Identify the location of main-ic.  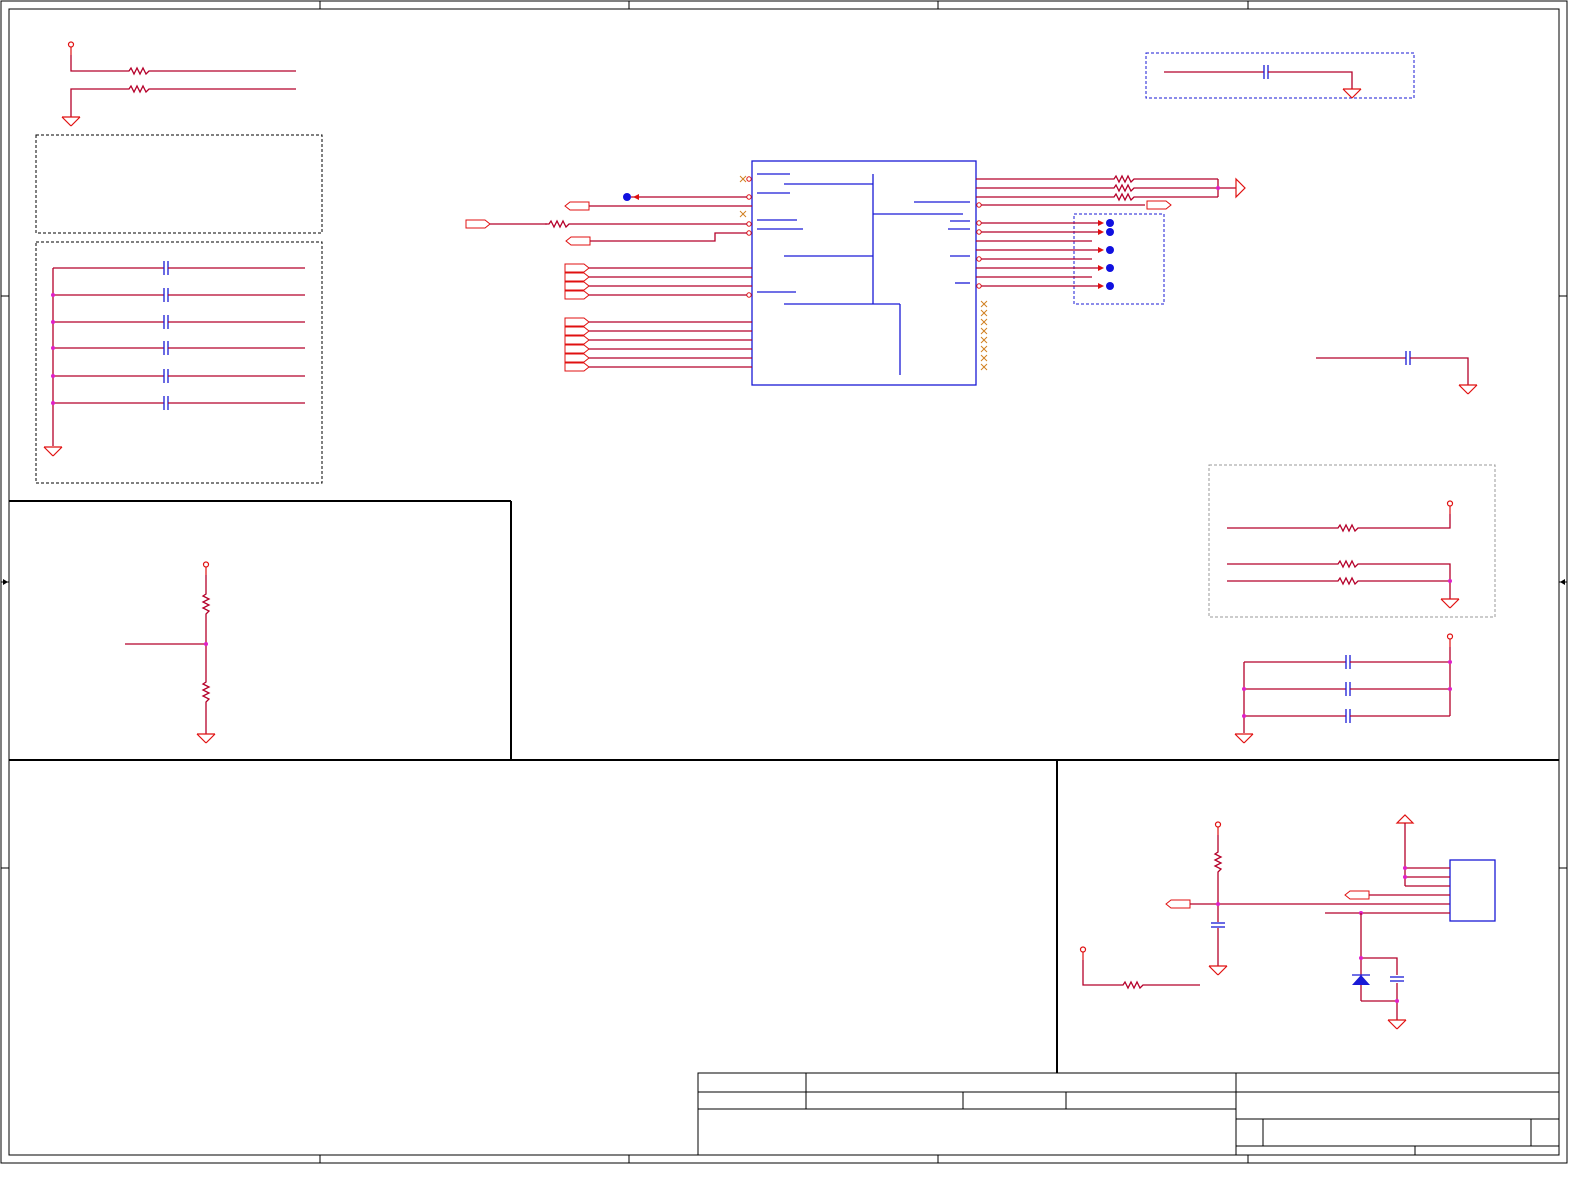
(863, 273).